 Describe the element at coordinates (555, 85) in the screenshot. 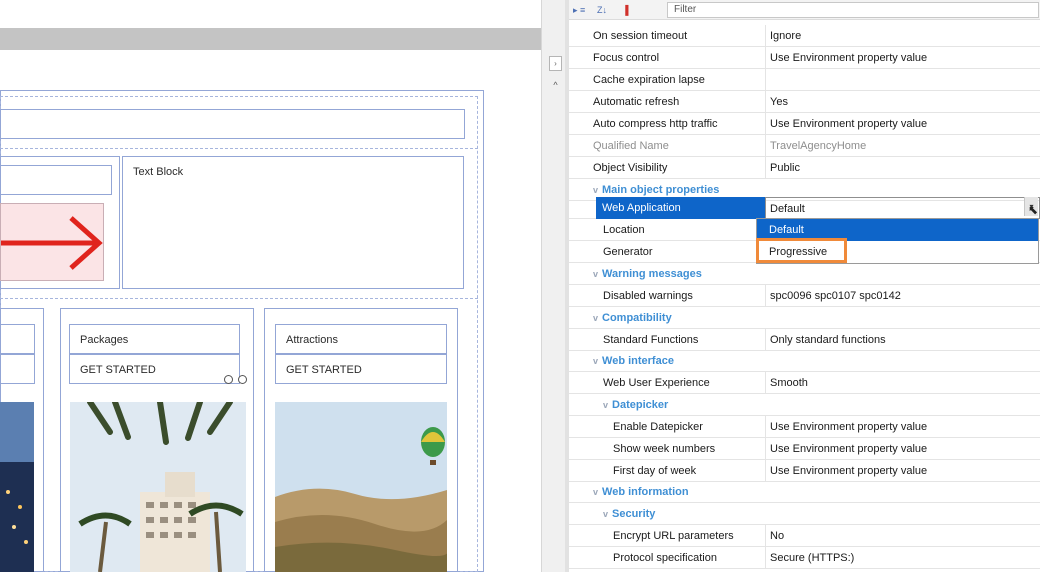

I see `scroll-up-icon: ^` at that location.